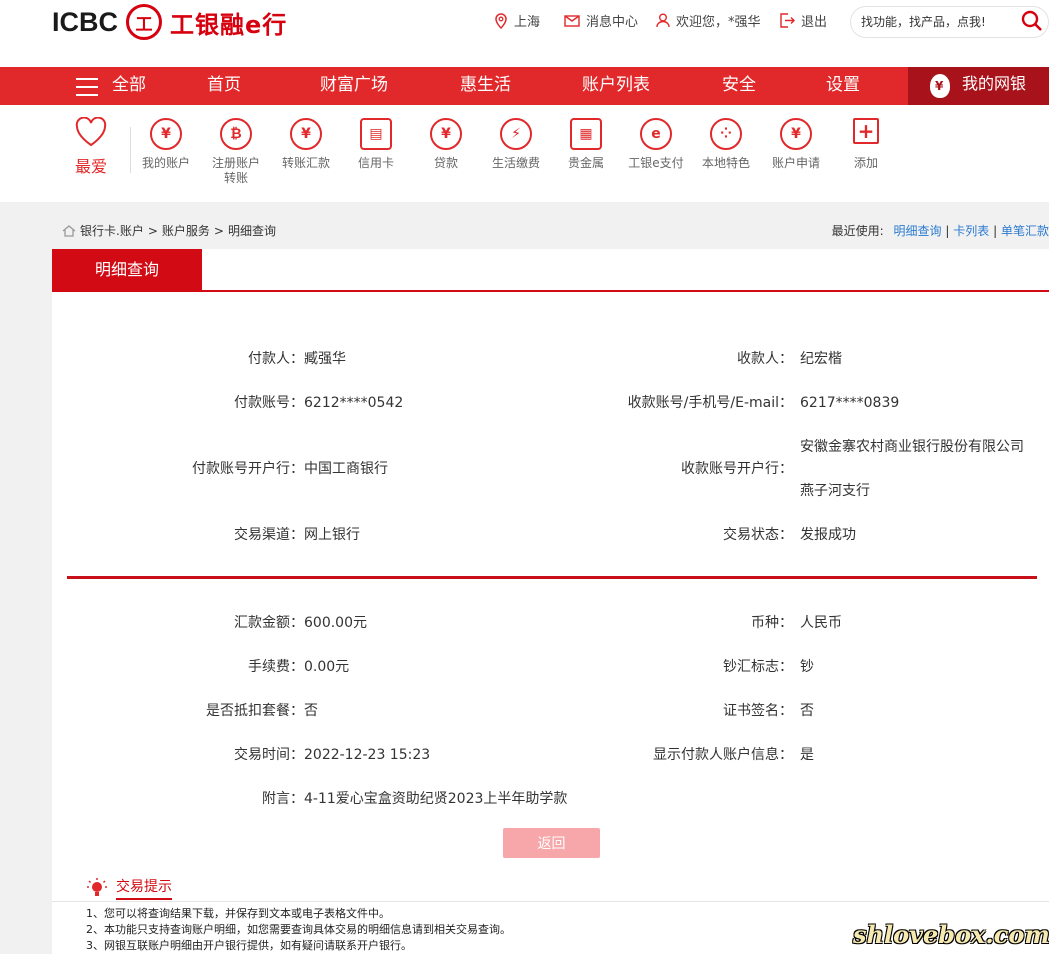 This screenshot has height=954, width=1049. Describe the element at coordinates (708, 20) in the screenshot. I see `welcome-user: 欢迎您，*强华` at that location.